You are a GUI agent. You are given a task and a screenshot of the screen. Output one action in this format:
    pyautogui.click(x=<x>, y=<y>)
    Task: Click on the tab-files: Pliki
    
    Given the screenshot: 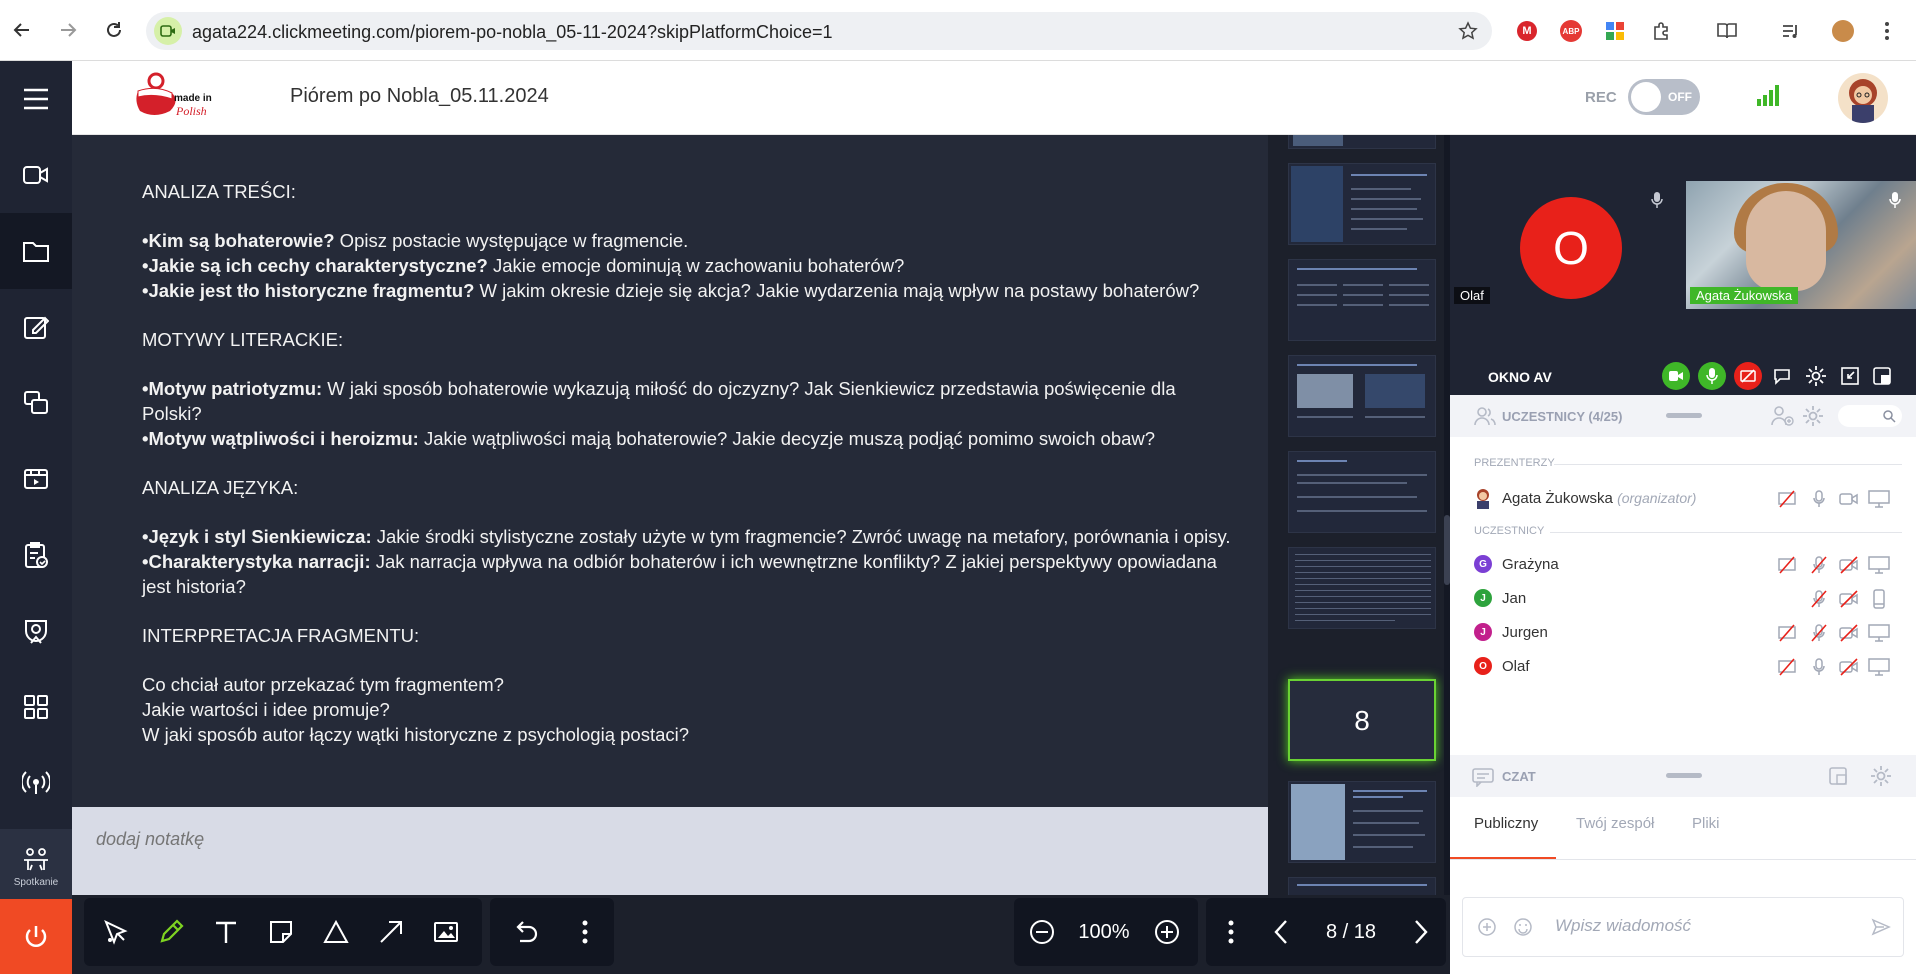 What is the action you would take?
    pyautogui.click(x=1706, y=823)
    